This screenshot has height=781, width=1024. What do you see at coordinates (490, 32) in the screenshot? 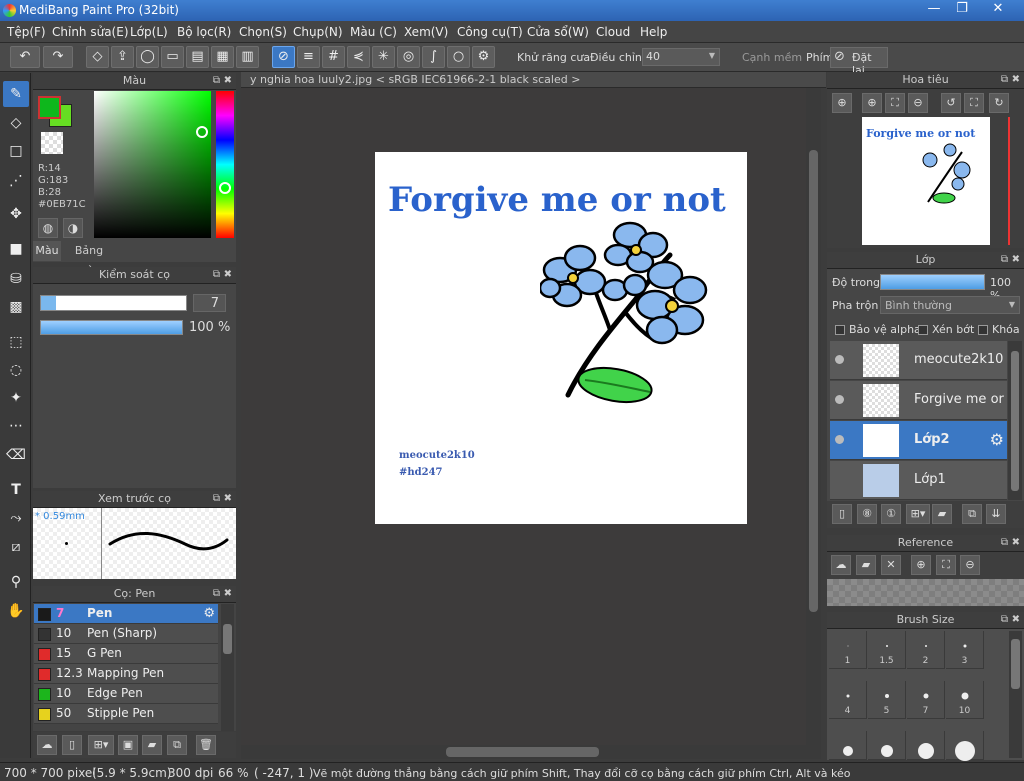
I see `menu-tools: Công cụ(T)` at bounding box center [490, 32].